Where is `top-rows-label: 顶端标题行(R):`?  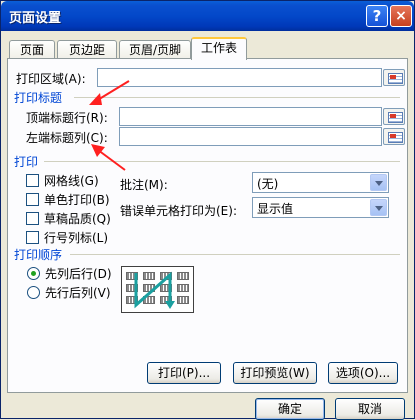 top-rows-label: 顶端标题行(R): is located at coordinates (67, 118).